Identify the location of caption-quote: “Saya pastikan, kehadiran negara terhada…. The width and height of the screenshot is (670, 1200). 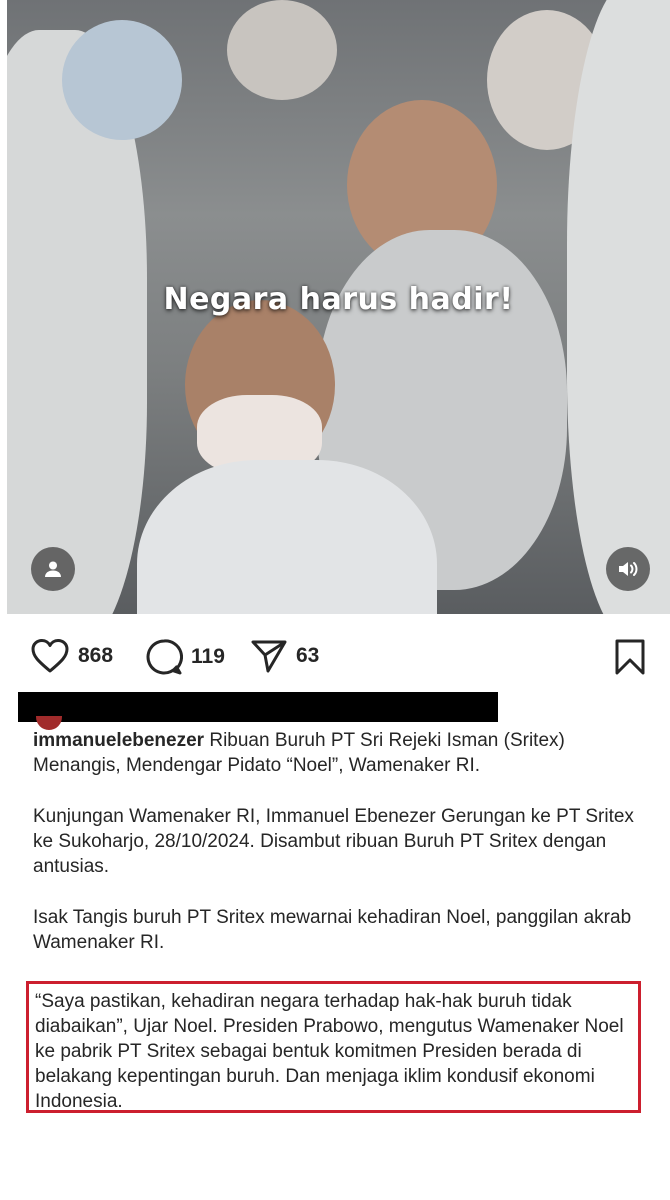
(329, 1051).